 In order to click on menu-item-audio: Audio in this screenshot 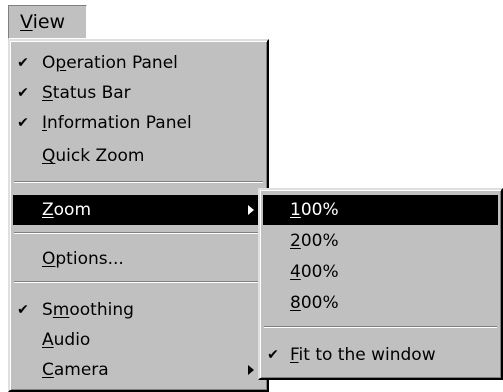, I will do `click(138, 340)`.